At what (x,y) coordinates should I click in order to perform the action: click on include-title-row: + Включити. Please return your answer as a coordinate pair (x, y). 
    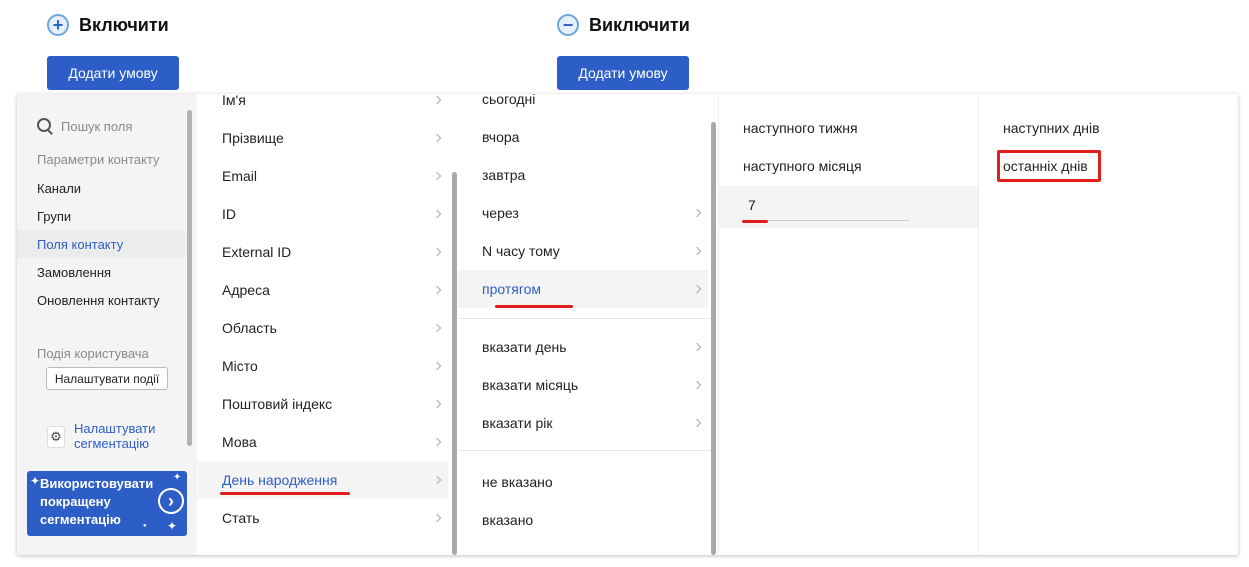
    Looking at the image, I should click on (108, 25).